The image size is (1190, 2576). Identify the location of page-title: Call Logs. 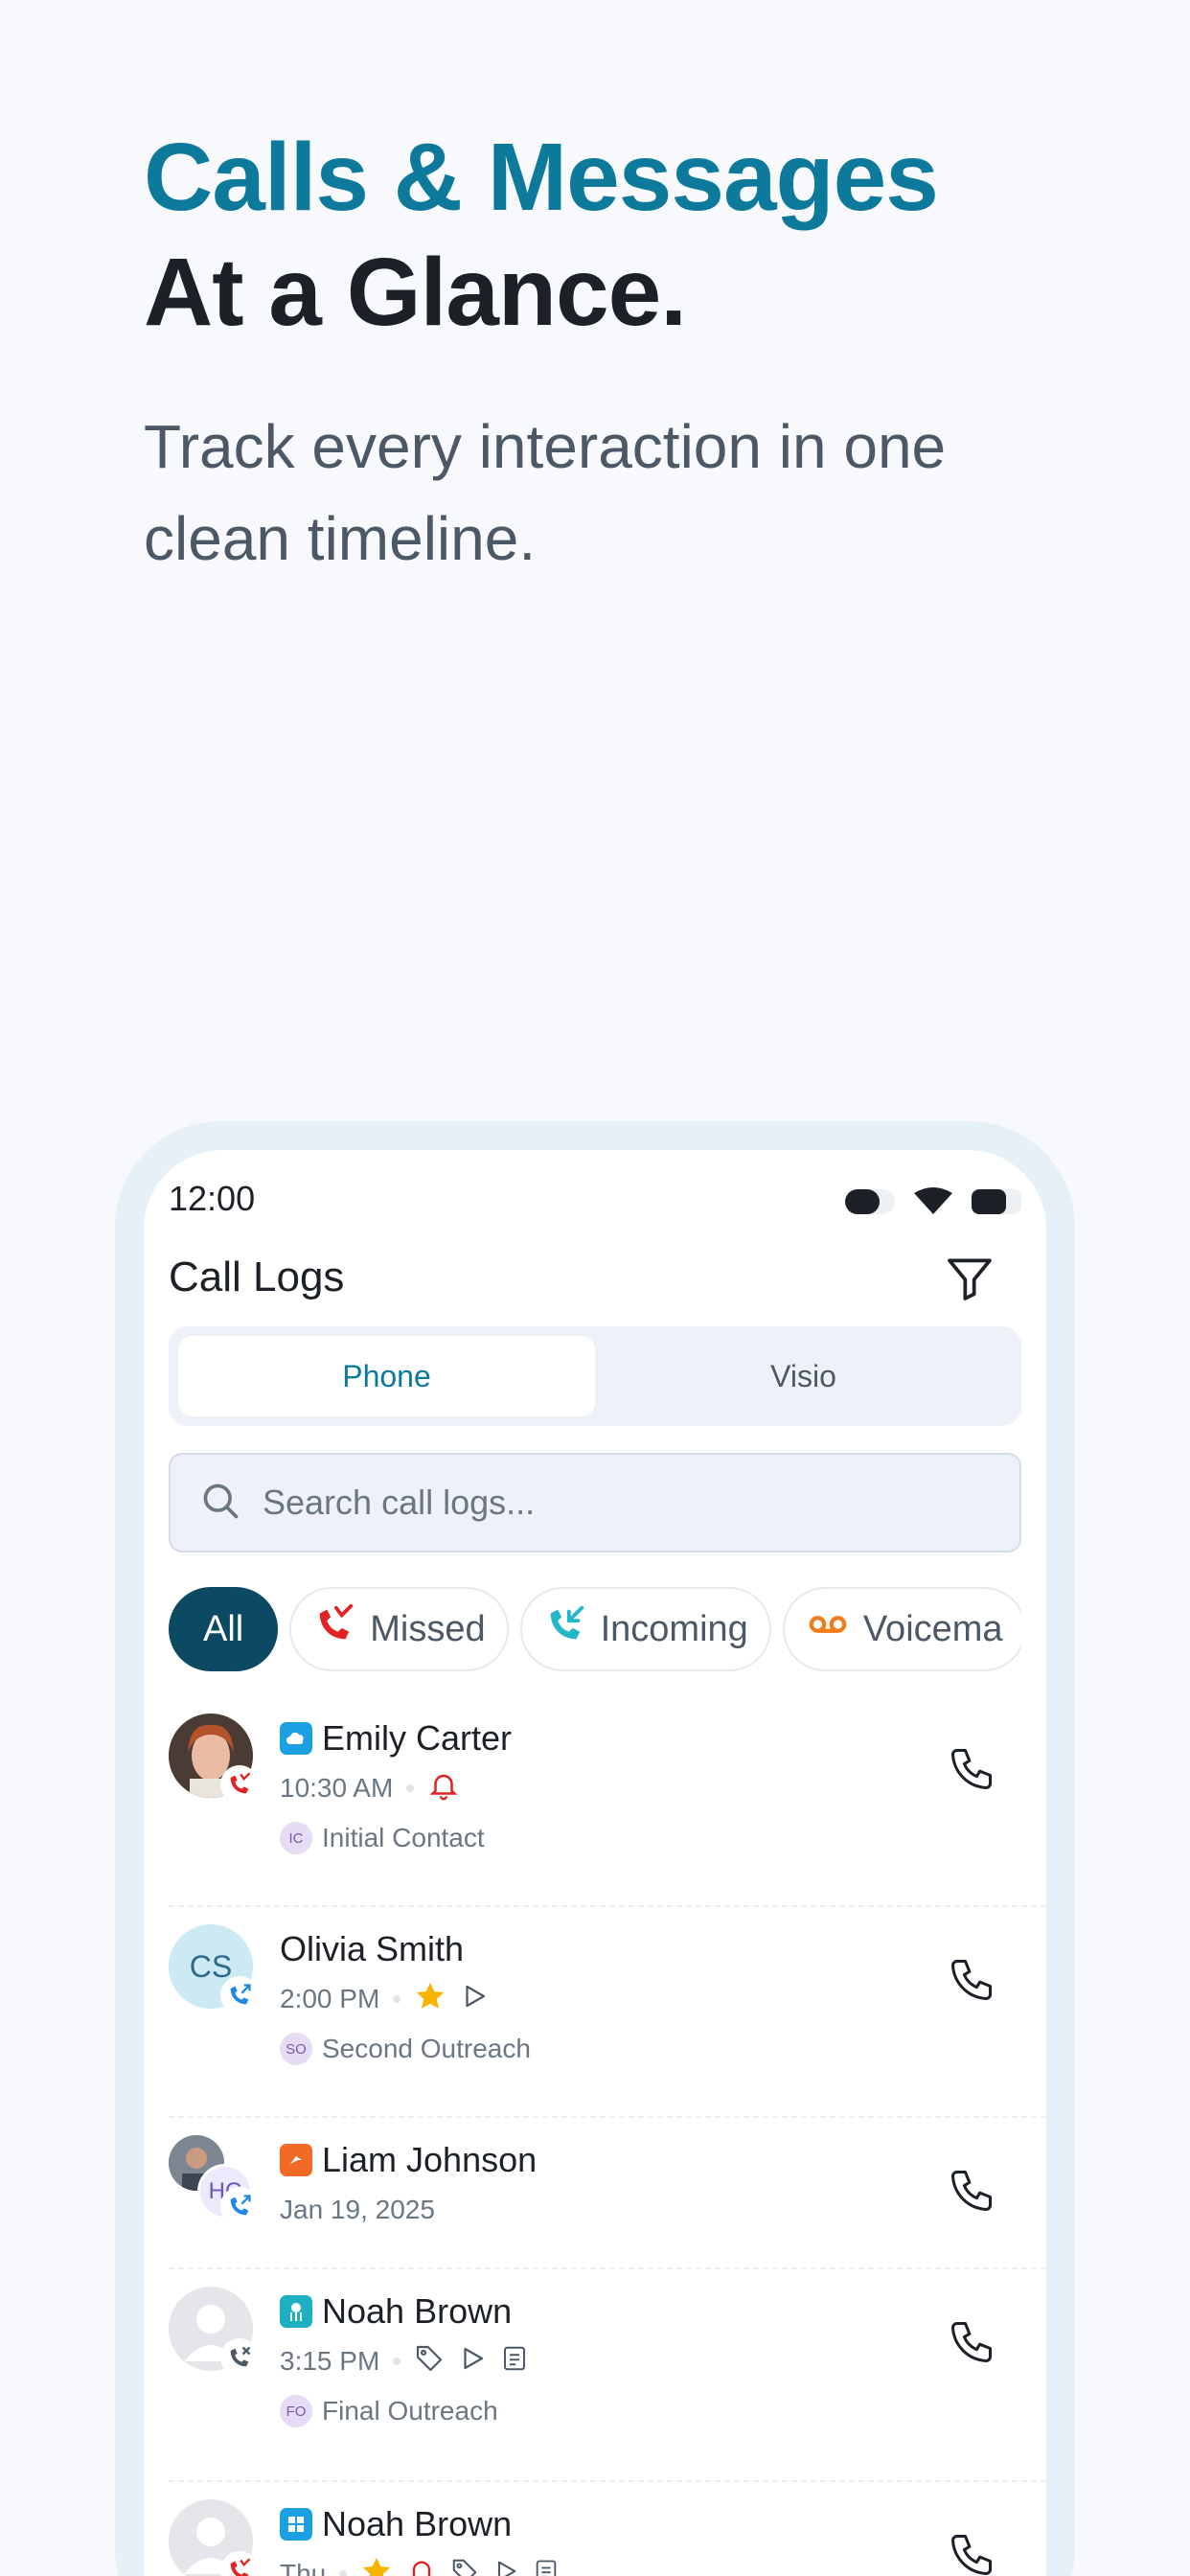
(257, 1277).